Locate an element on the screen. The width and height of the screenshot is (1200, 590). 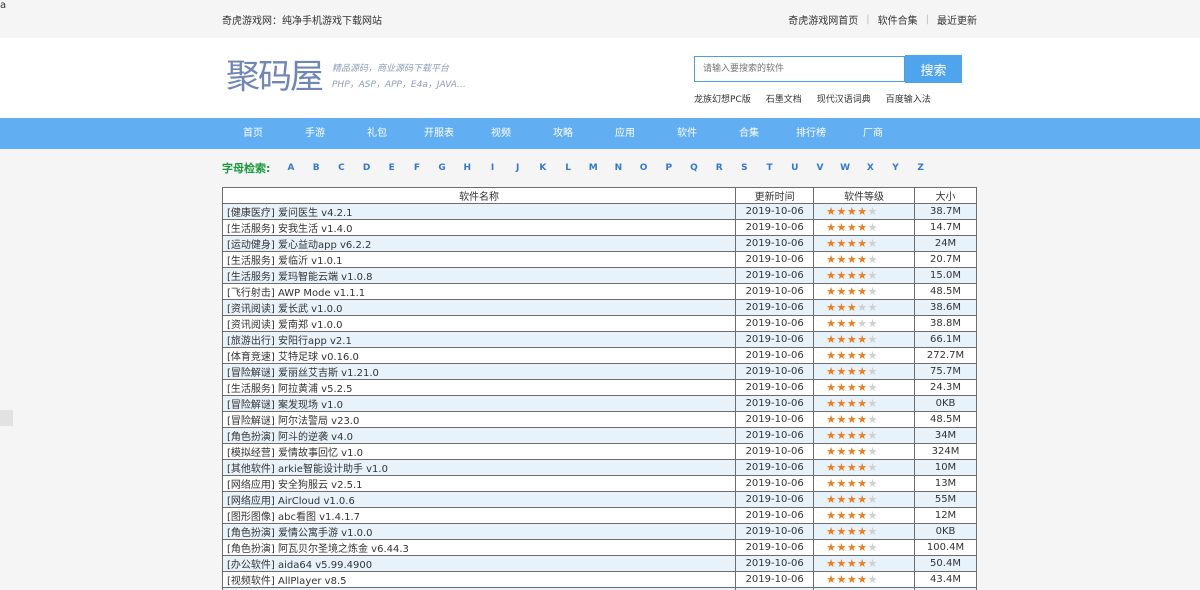
letter-link: C is located at coordinates (341, 168).